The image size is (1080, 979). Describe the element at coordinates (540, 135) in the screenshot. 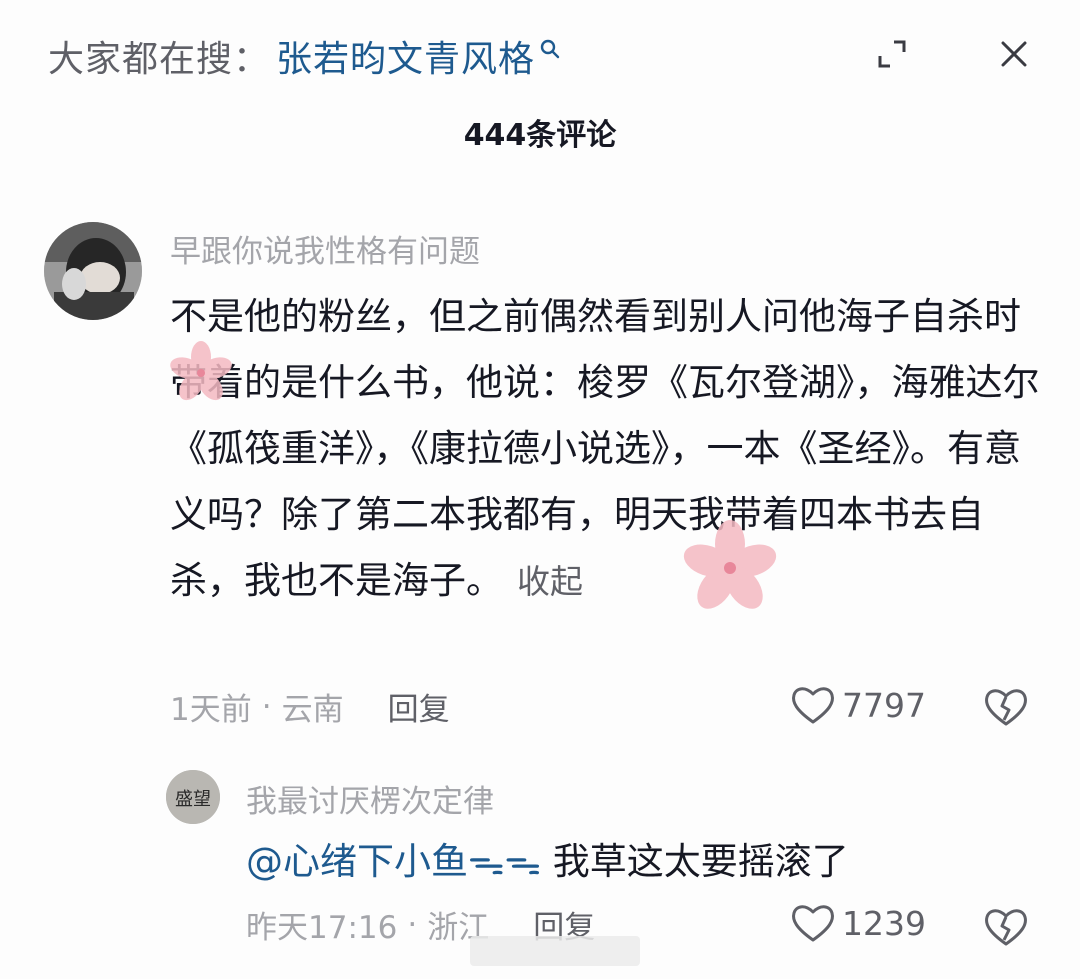

I see `comment-count: 444条评论` at that location.